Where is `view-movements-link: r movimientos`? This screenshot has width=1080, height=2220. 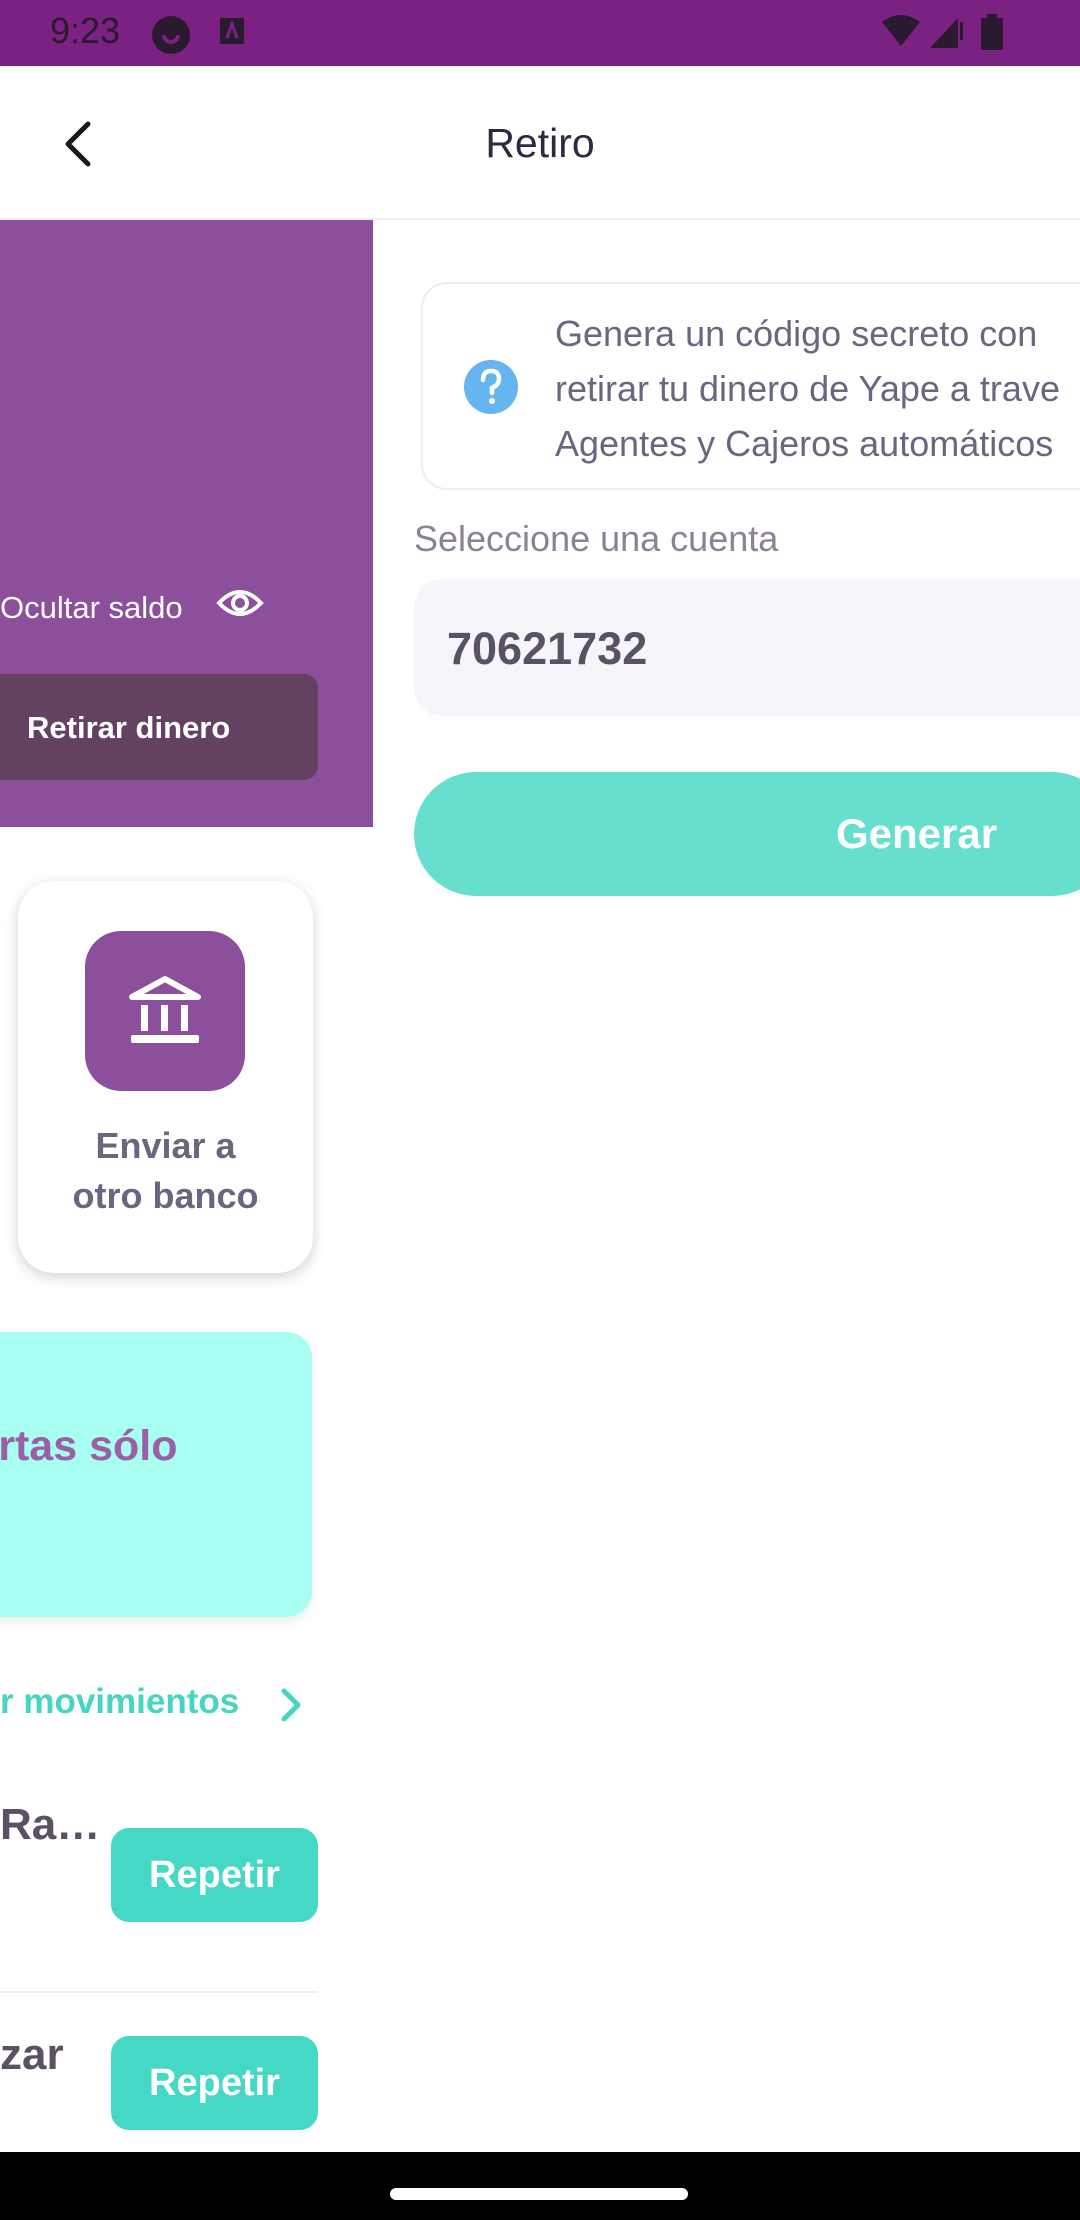 view-movements-link: r movimientos is located at coordinates (119, 1702).